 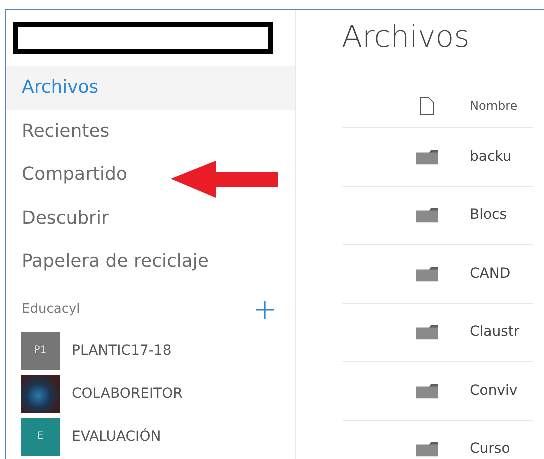 What do you see at coordinates (494, 390) in the screenshot?
I see `file-name: Conviv` at bounding box center [494, 390].